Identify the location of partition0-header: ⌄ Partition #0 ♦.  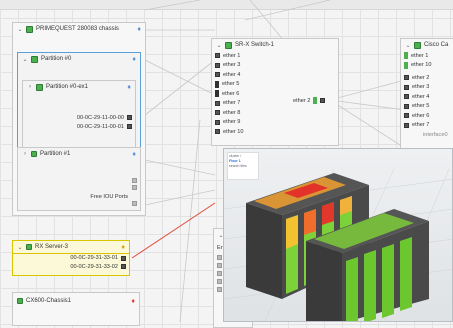
(79, 59).